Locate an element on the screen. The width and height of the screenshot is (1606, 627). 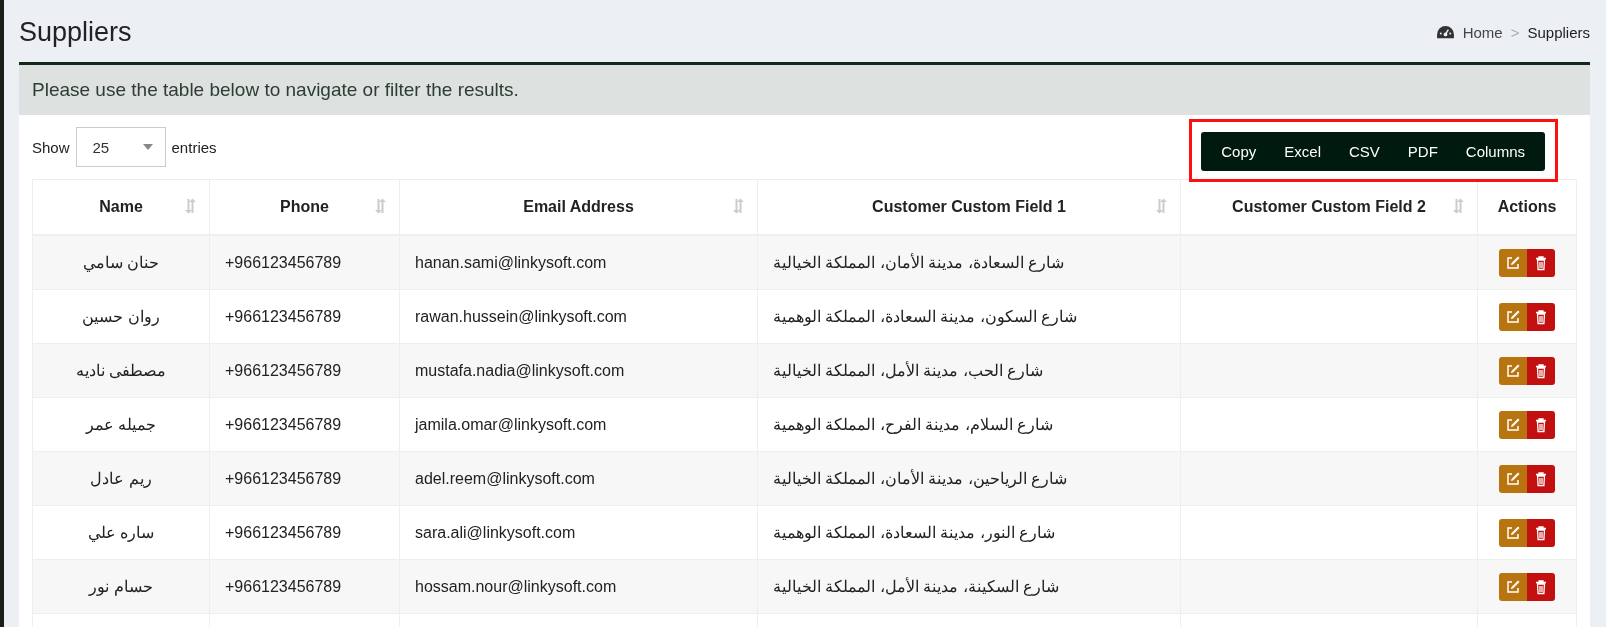
table-cell: شارع السلام، مدينة الفرح، المملكة الوهمية is located at coordinates (969, 424).